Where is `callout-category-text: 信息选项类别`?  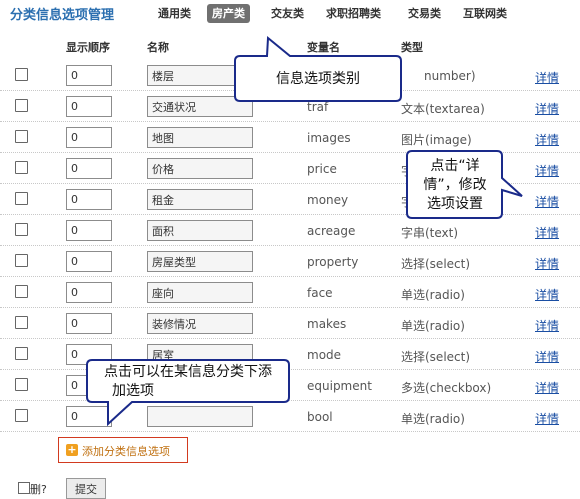
callout-category-text: 信息选项类别 is located at coordinates (318, 79).